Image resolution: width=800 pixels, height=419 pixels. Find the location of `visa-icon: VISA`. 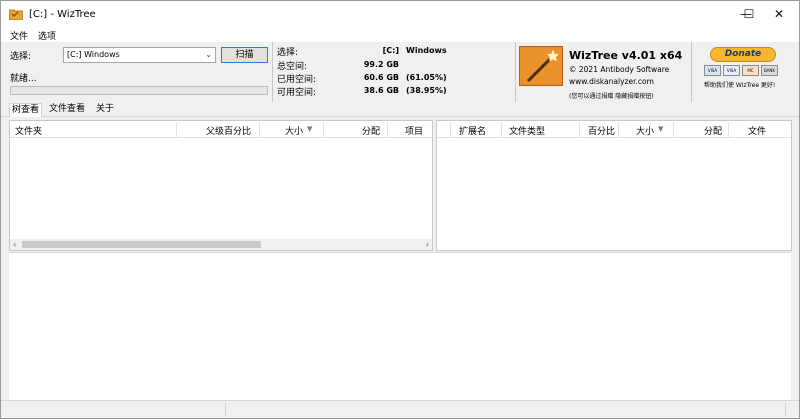

visa-icon: VISA is located at coordinates (731, 70).